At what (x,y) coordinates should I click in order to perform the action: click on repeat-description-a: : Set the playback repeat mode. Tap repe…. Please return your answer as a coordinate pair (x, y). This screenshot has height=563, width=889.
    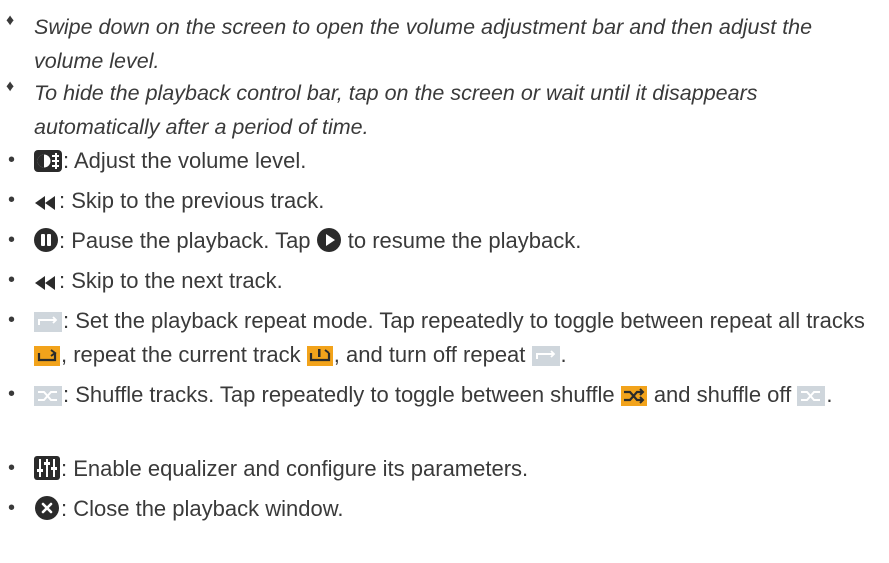
    Looking at the image, I should click on (464, 320).